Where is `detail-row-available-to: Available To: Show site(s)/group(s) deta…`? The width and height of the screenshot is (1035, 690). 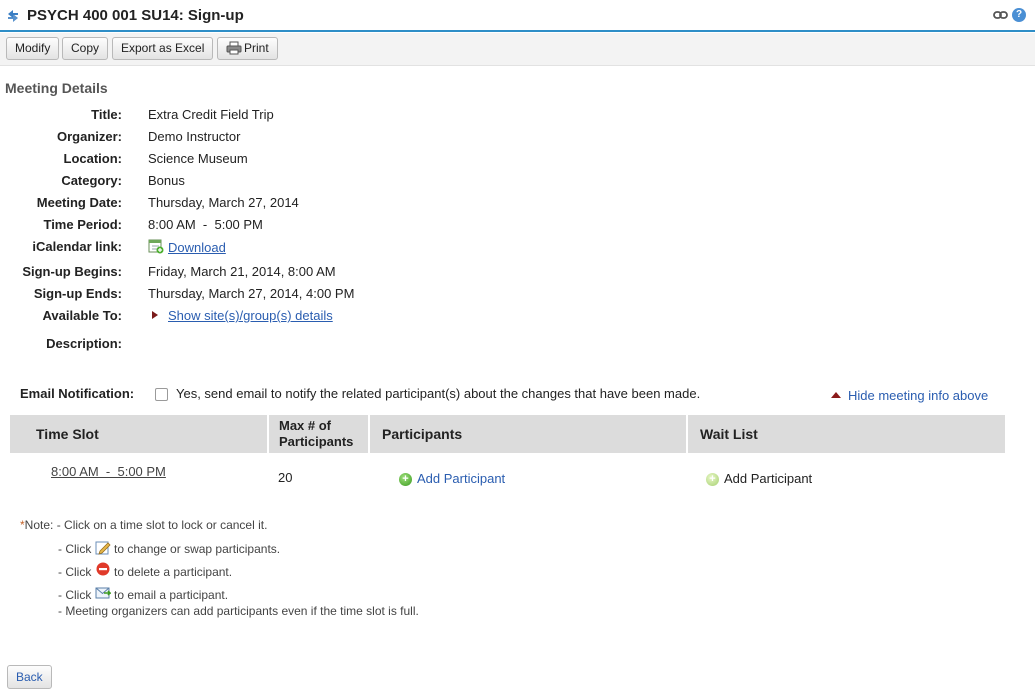
detail-row-available-to: Available To: Show site(s)/group(s) deta… is located at coordinates (350, 317).